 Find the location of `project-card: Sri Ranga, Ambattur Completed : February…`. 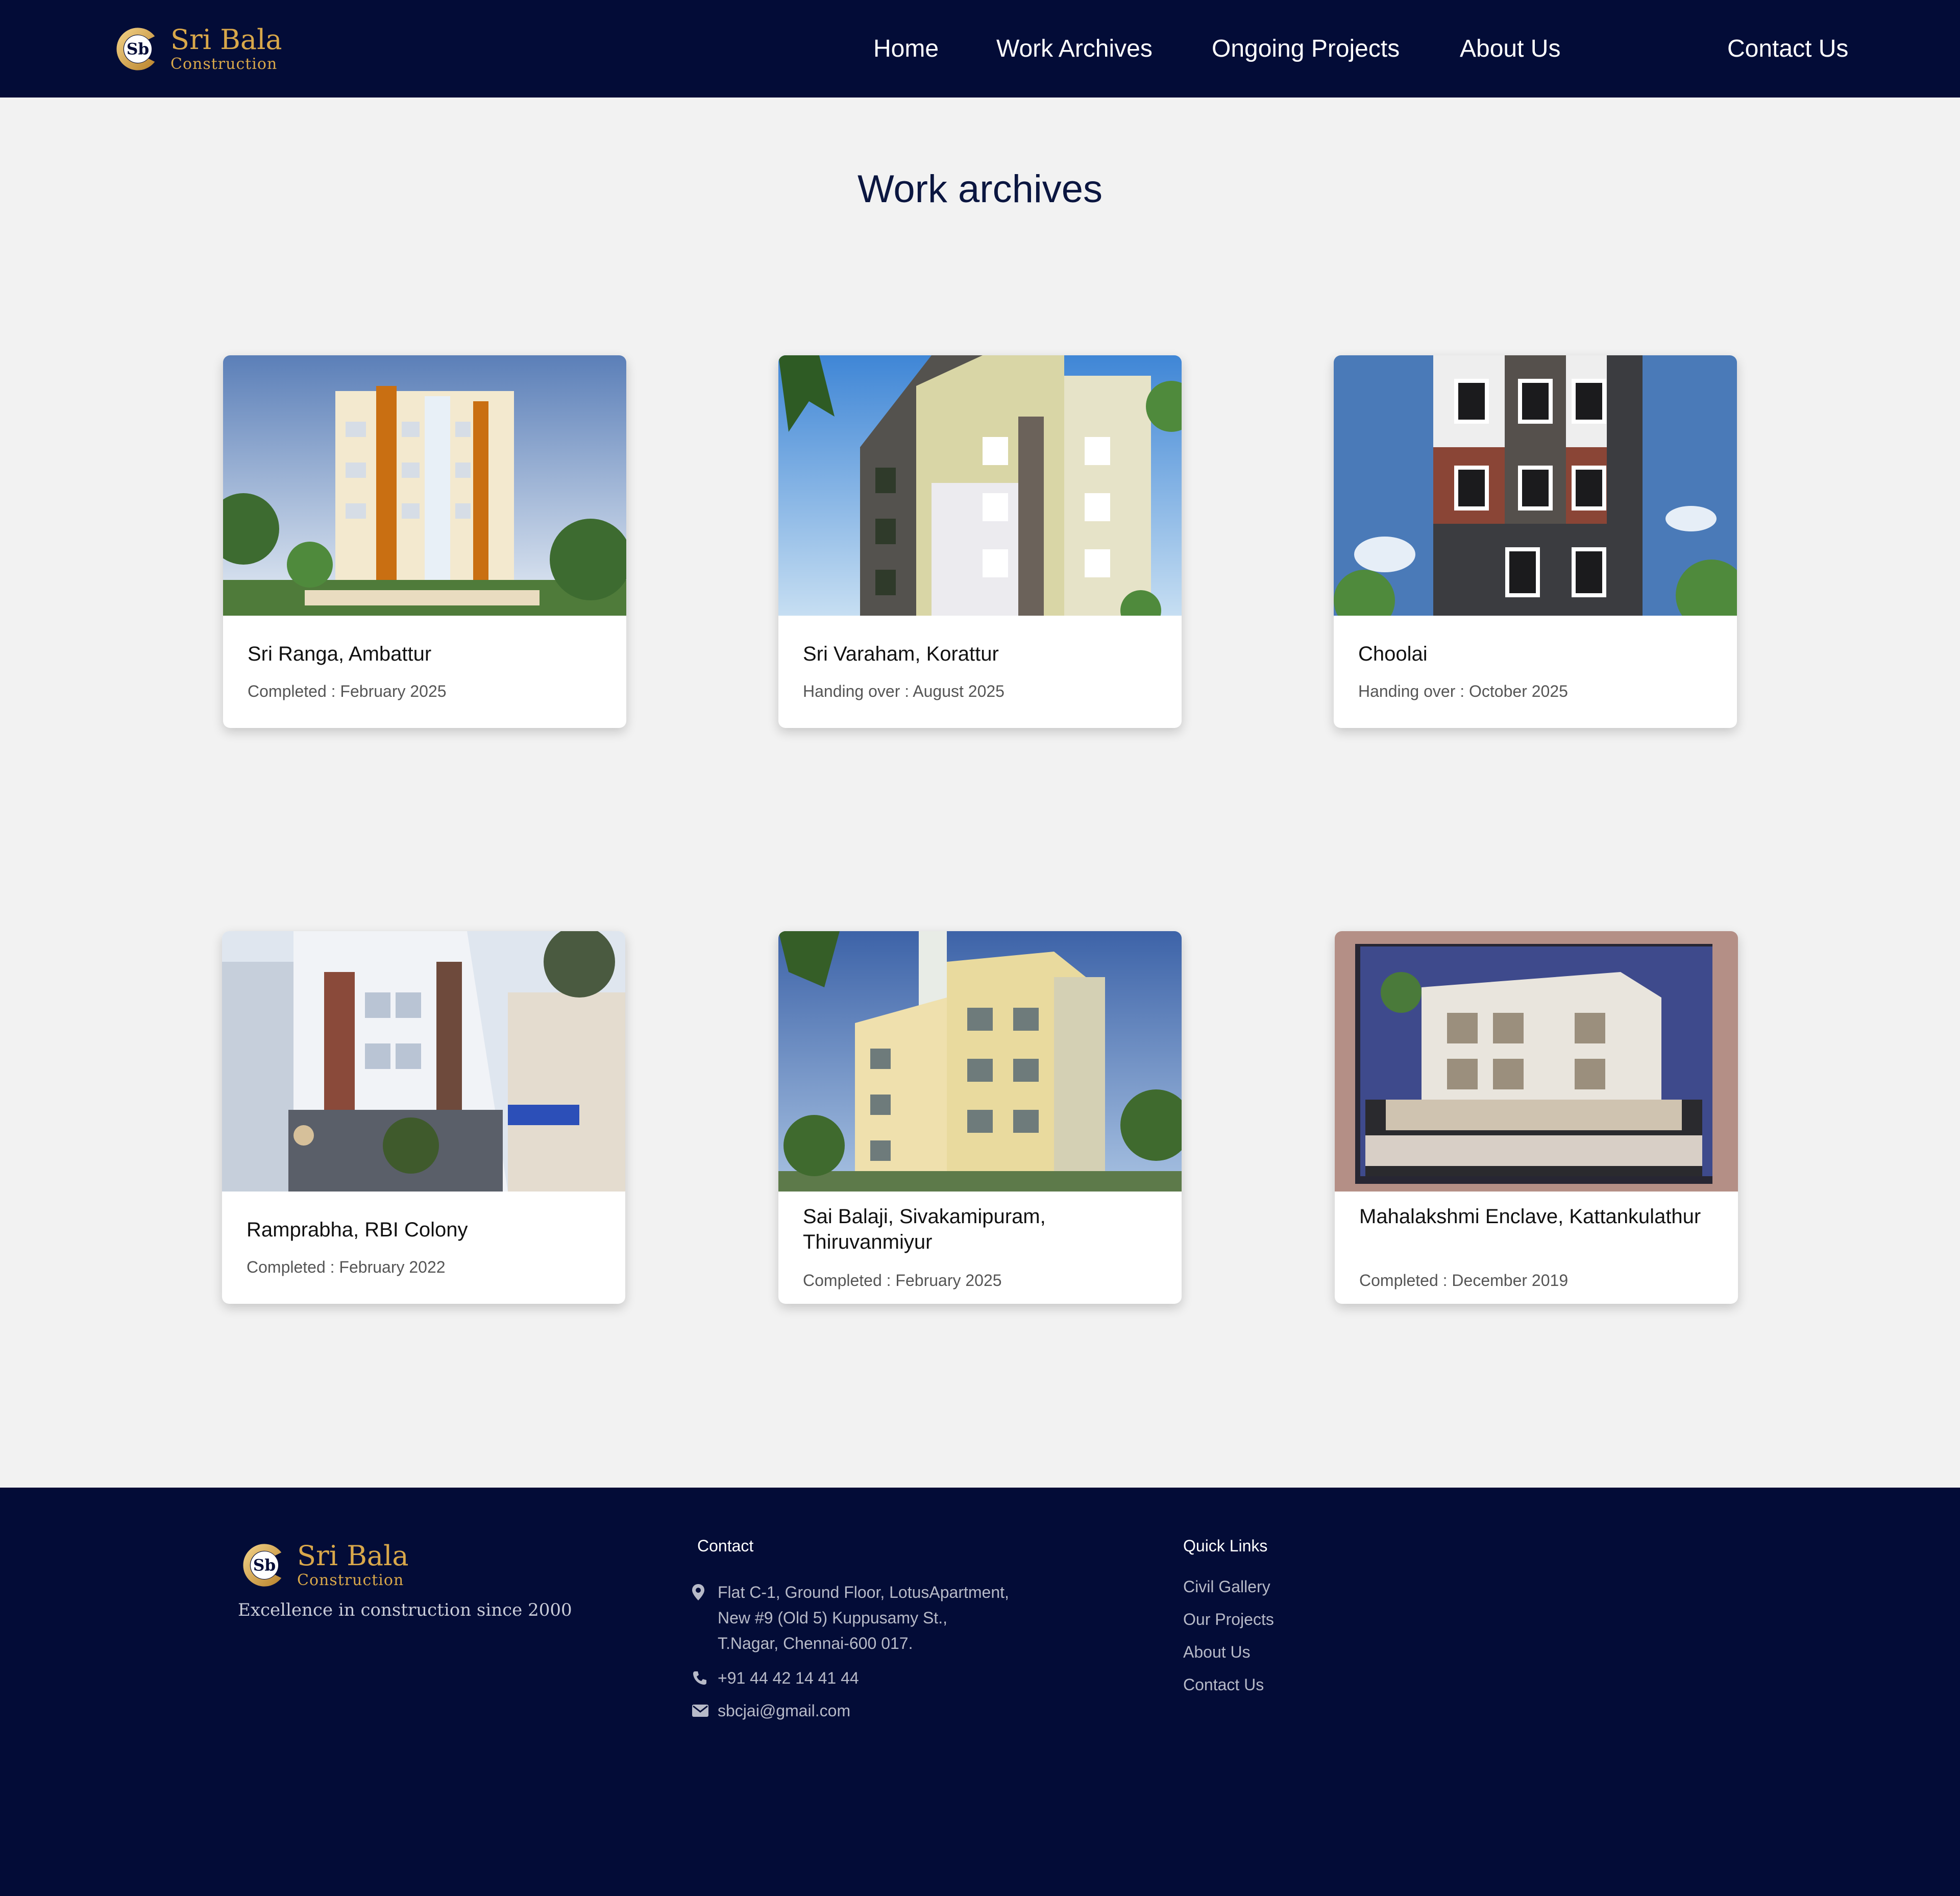

project-card: Sri Ranga, Ambattur Completed : February… is located at coordinates (424, 541).